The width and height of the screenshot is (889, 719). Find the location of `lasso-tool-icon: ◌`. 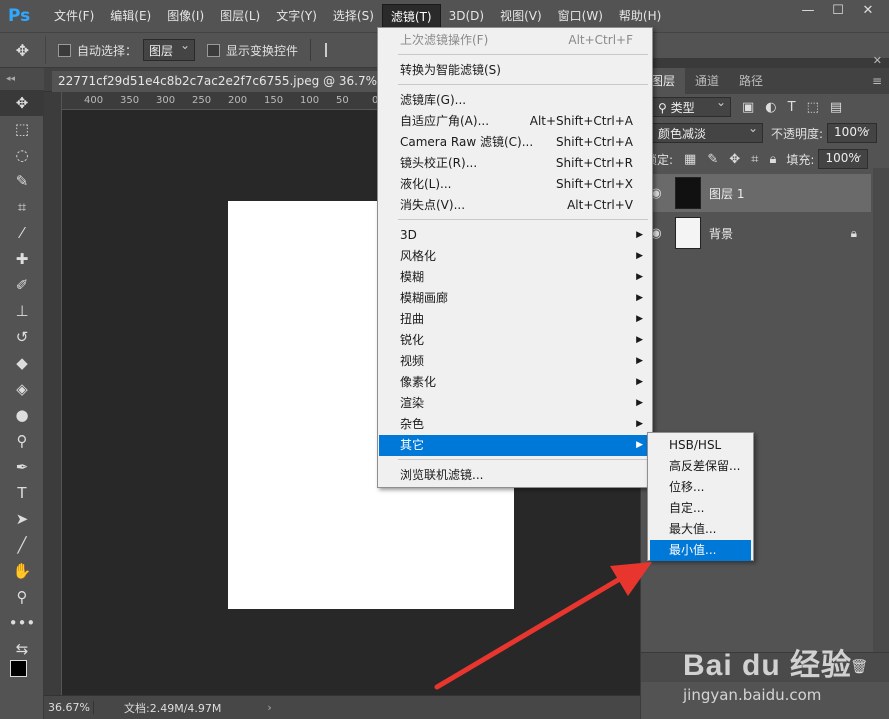

lasso-tool-icon: ◌ is located at coordinates (22, 155).